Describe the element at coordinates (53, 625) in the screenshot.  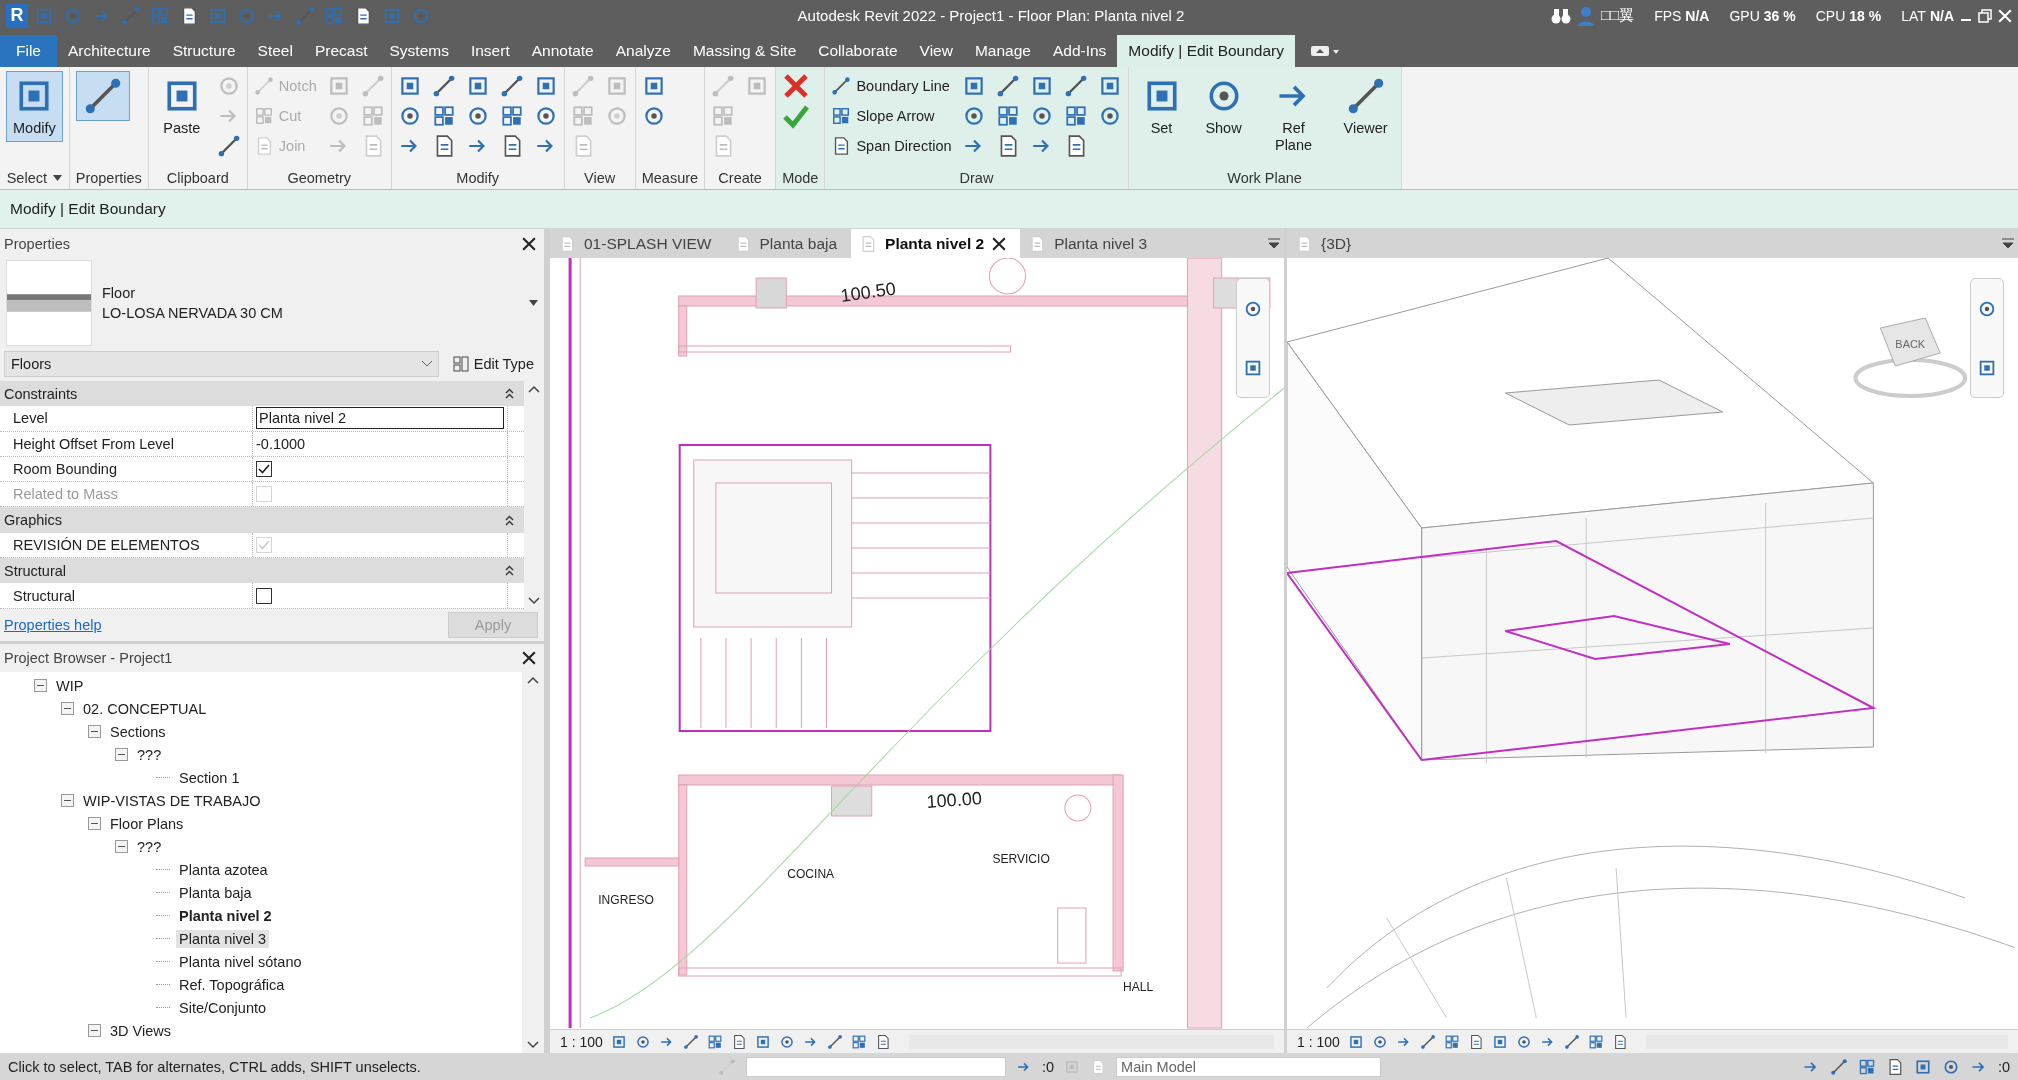
I see `help-link: Properties help` at that location.